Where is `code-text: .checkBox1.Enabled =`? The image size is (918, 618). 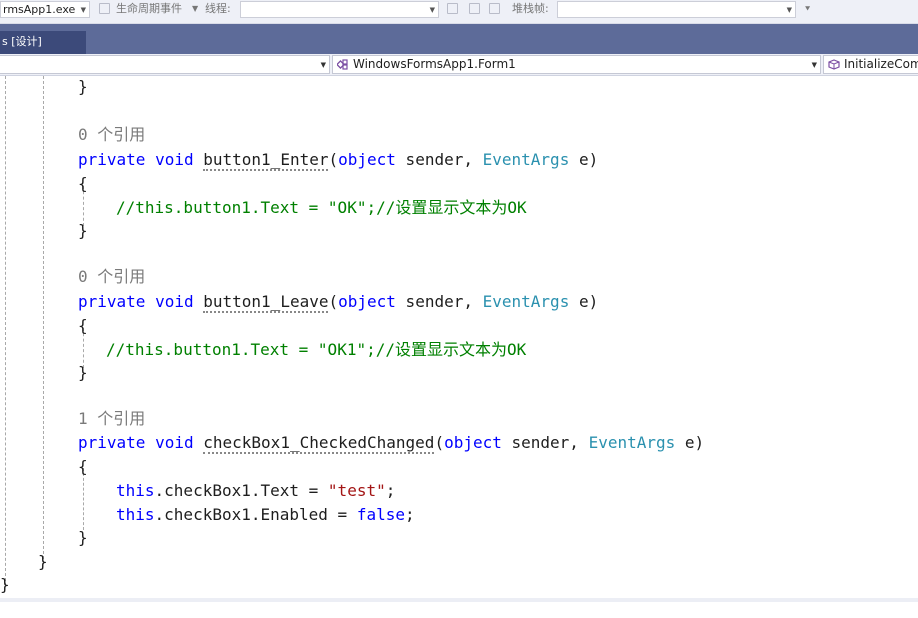
code-text: .checkBox1.Enabled = is located at coordinates (255, 514).